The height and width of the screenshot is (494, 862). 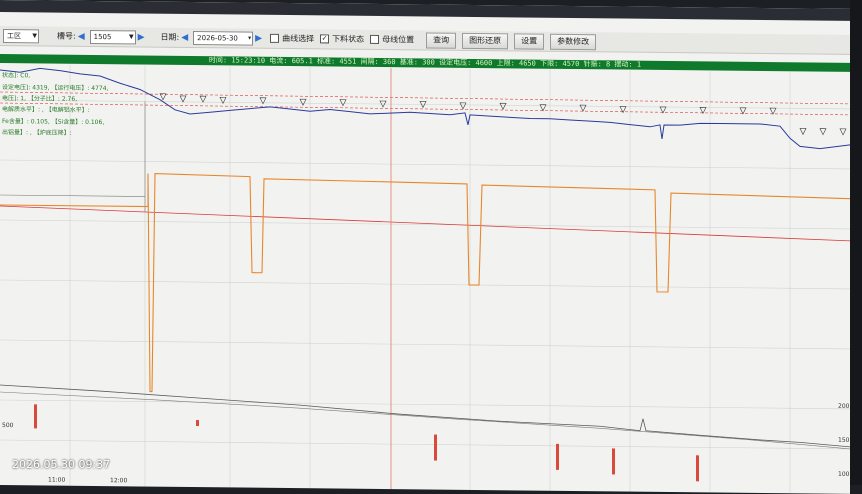 What do you see at coordinates (503, 114) in the screenshot?
I see `feed-markers` at bounding box center [503, 114].